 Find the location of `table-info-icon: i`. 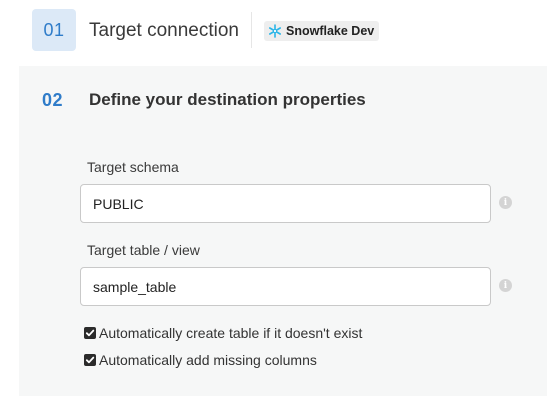

table-info-icon: i is located at coordinates (505, 285).